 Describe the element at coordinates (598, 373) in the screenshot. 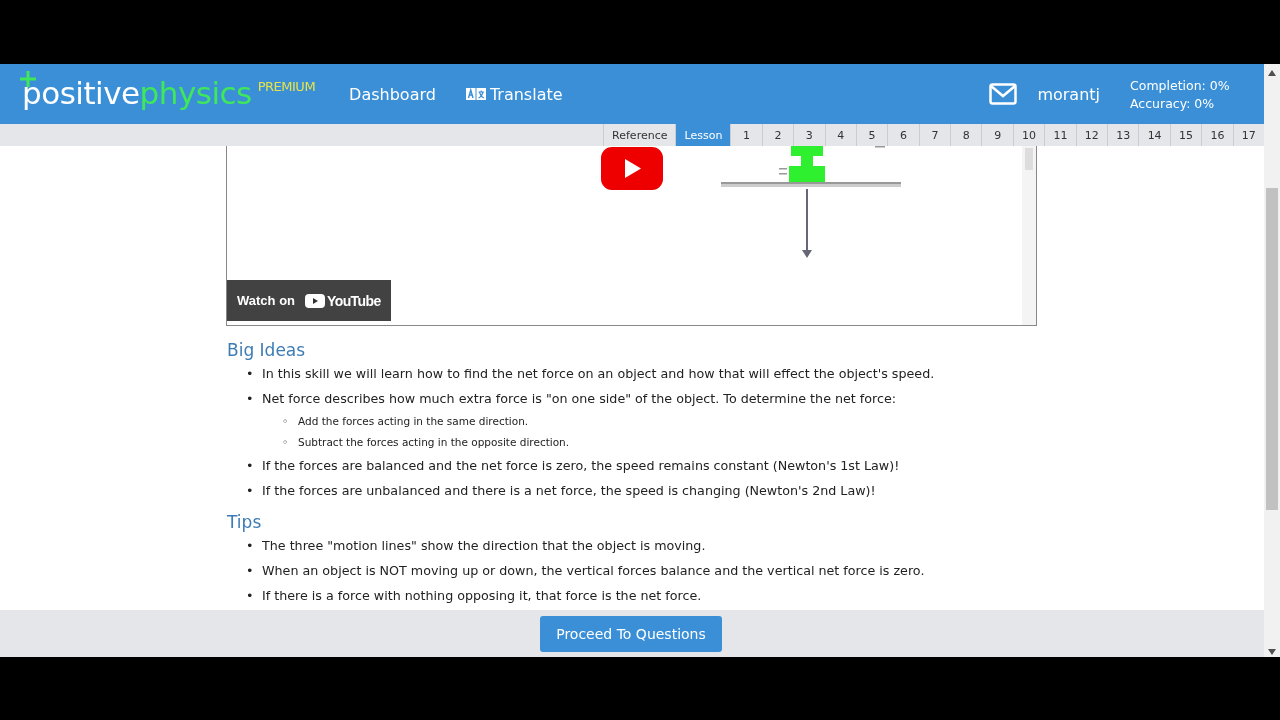

I see `list-item: In this skill we will learn how to find the net force on an object and how that will effect the object's speed.` at that location.